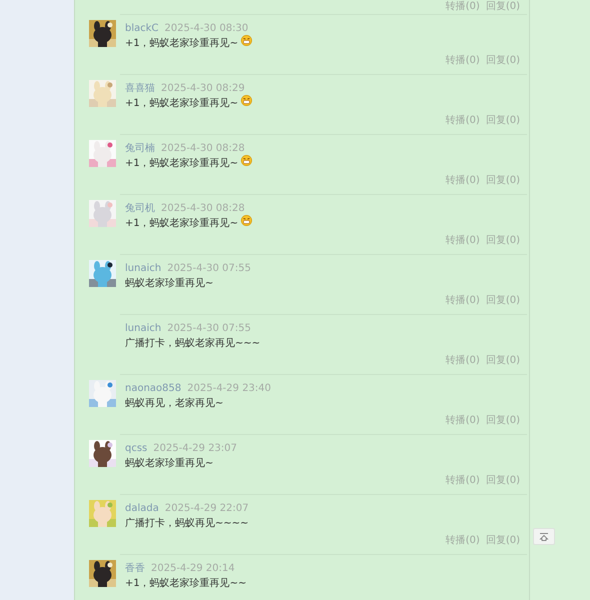 This screenshot has width=590, height=600. Describe the element at coordinates (229, 388) in the screenshot. I see `post-time: 2025-4-29 23:40` at that location.